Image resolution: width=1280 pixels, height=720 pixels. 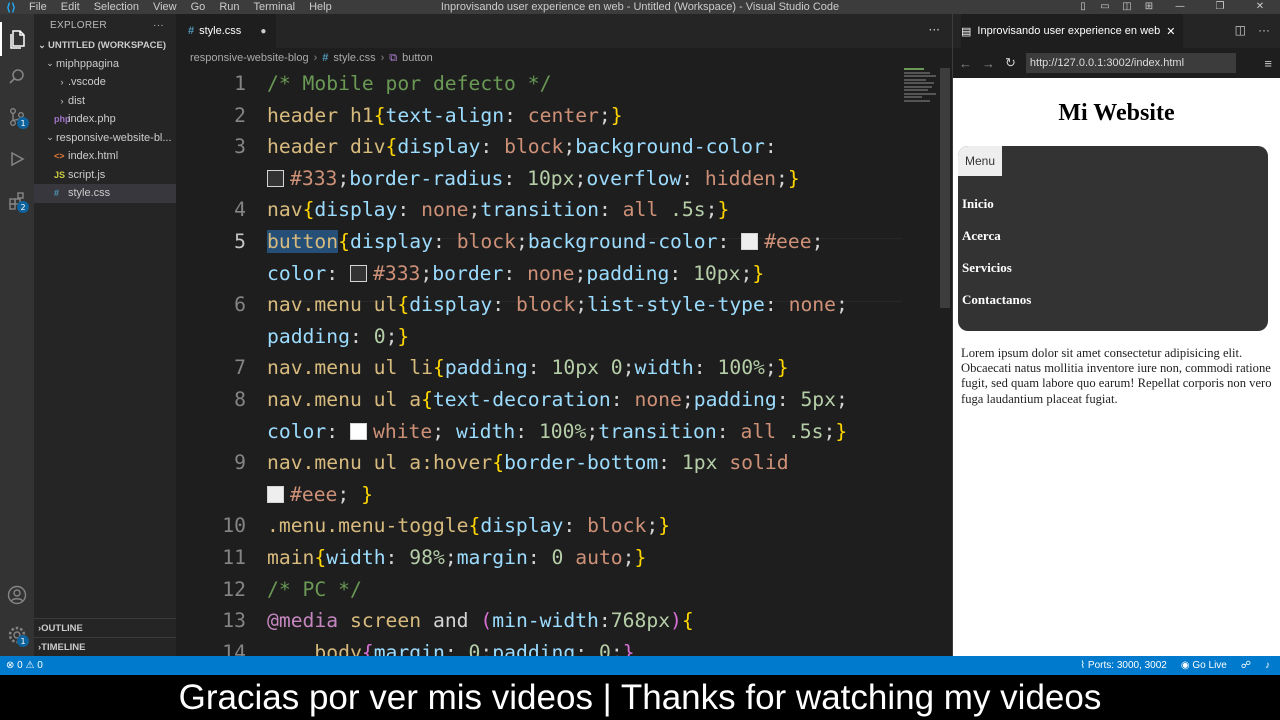 I want to click on tree-item-folder: › dist, so click(x=105, y=101).